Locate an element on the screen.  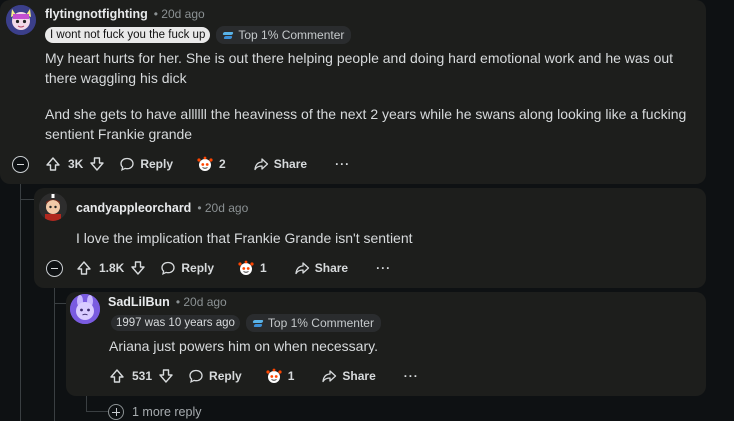
more-replies-link: 1 more reply is located at coordinates (154, 412).